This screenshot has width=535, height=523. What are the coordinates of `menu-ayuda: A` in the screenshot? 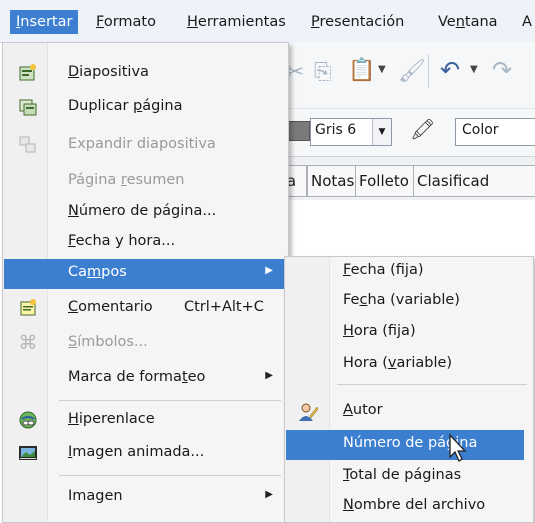 It's located at (525, 22).